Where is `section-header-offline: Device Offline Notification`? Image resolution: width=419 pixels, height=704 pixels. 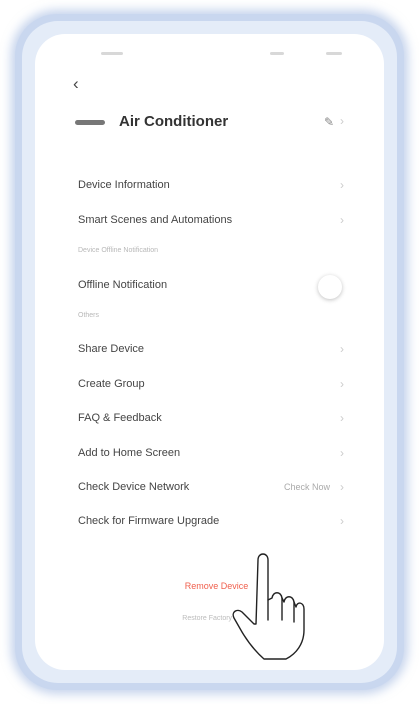 section-header-offline: Device Offline Notification is located at coordinates (118, 250).